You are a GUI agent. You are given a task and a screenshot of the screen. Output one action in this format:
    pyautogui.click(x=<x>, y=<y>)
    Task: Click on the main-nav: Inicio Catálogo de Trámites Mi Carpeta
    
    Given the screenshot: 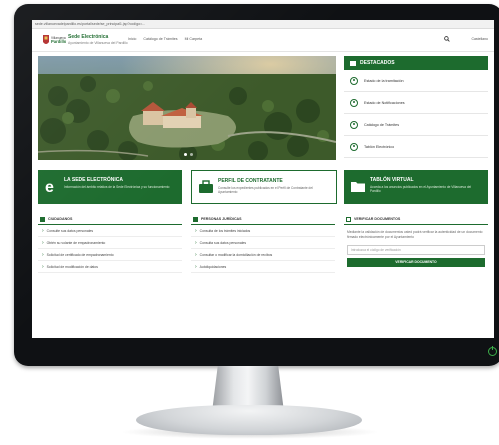 What is the action you would take?
    pyautogui.click(x=165, y=39)
    